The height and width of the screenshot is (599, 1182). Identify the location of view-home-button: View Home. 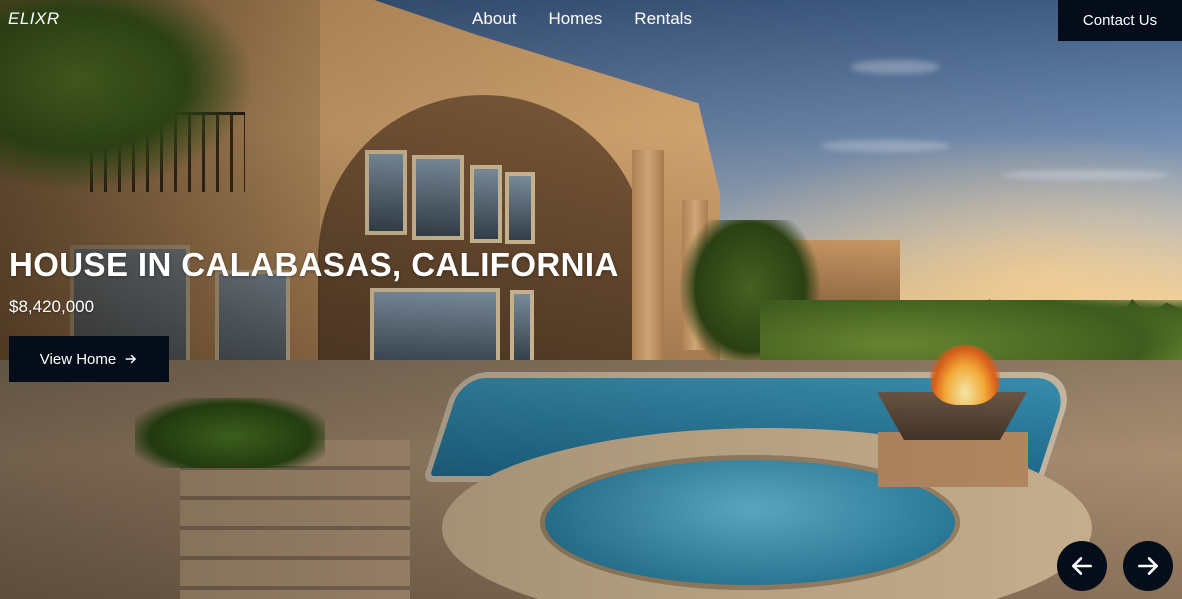
(89, 359).